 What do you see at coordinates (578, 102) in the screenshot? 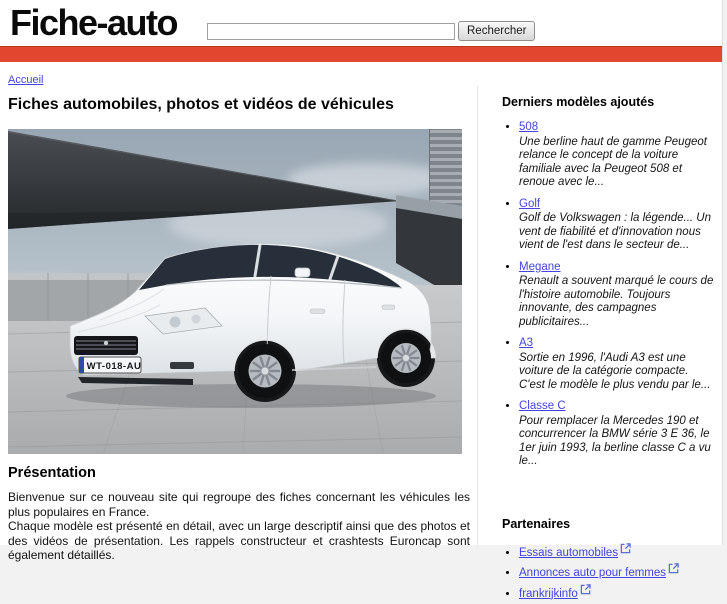
I see `latest-models-title: Derniers modèles ajoutés` at bounding box center [578, 102].